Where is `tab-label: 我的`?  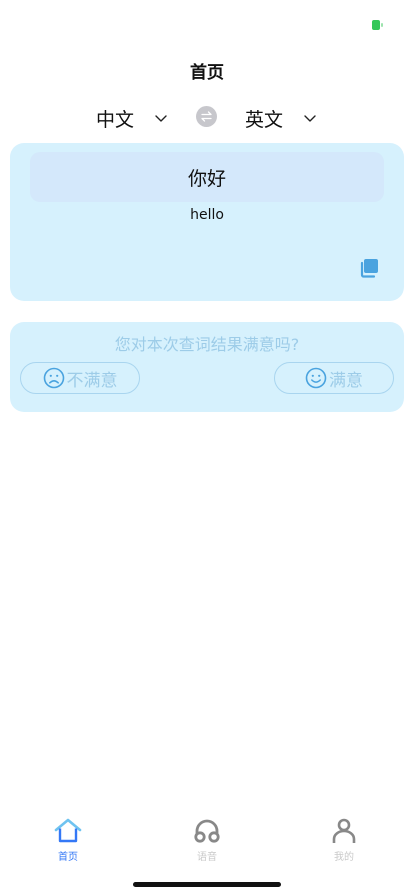
tab-label: 我的 is located at coordinates (344, 857).